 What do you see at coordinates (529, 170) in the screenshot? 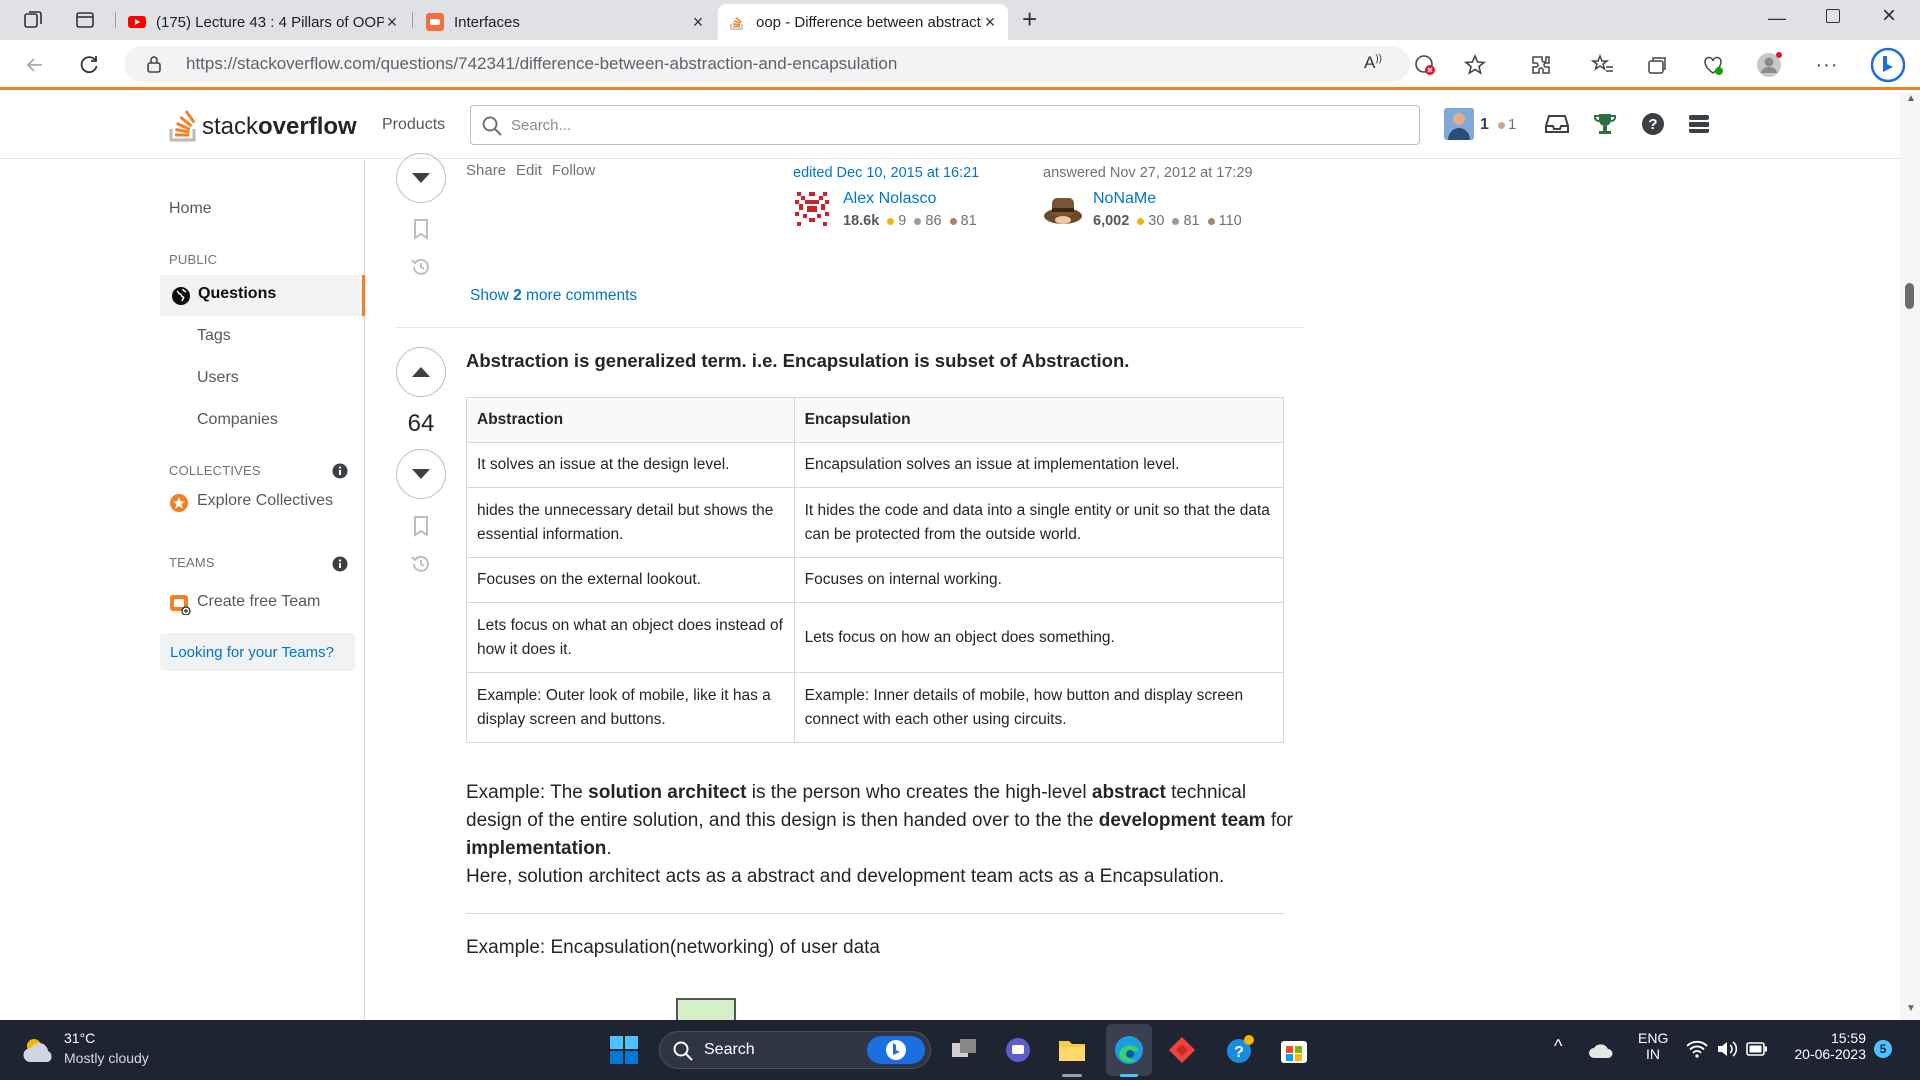
I see `edit-link: Edit` at bounding box center [529, 170].